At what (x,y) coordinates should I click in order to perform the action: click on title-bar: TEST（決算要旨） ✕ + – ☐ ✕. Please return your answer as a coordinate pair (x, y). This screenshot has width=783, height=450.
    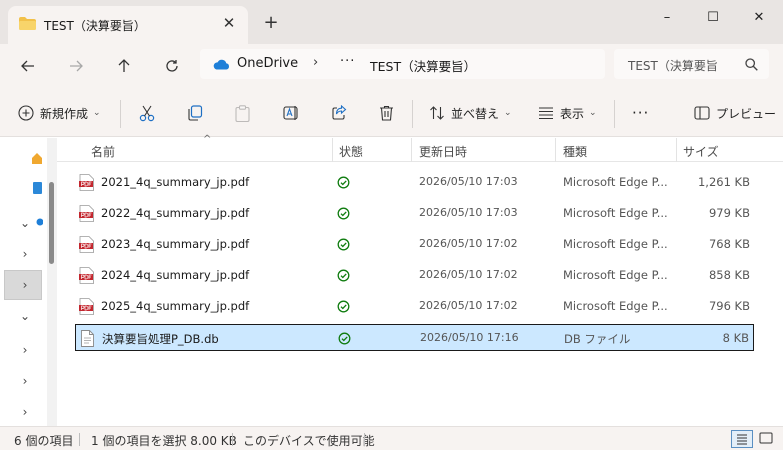
    Looking at the image, I should click on (391, 22).